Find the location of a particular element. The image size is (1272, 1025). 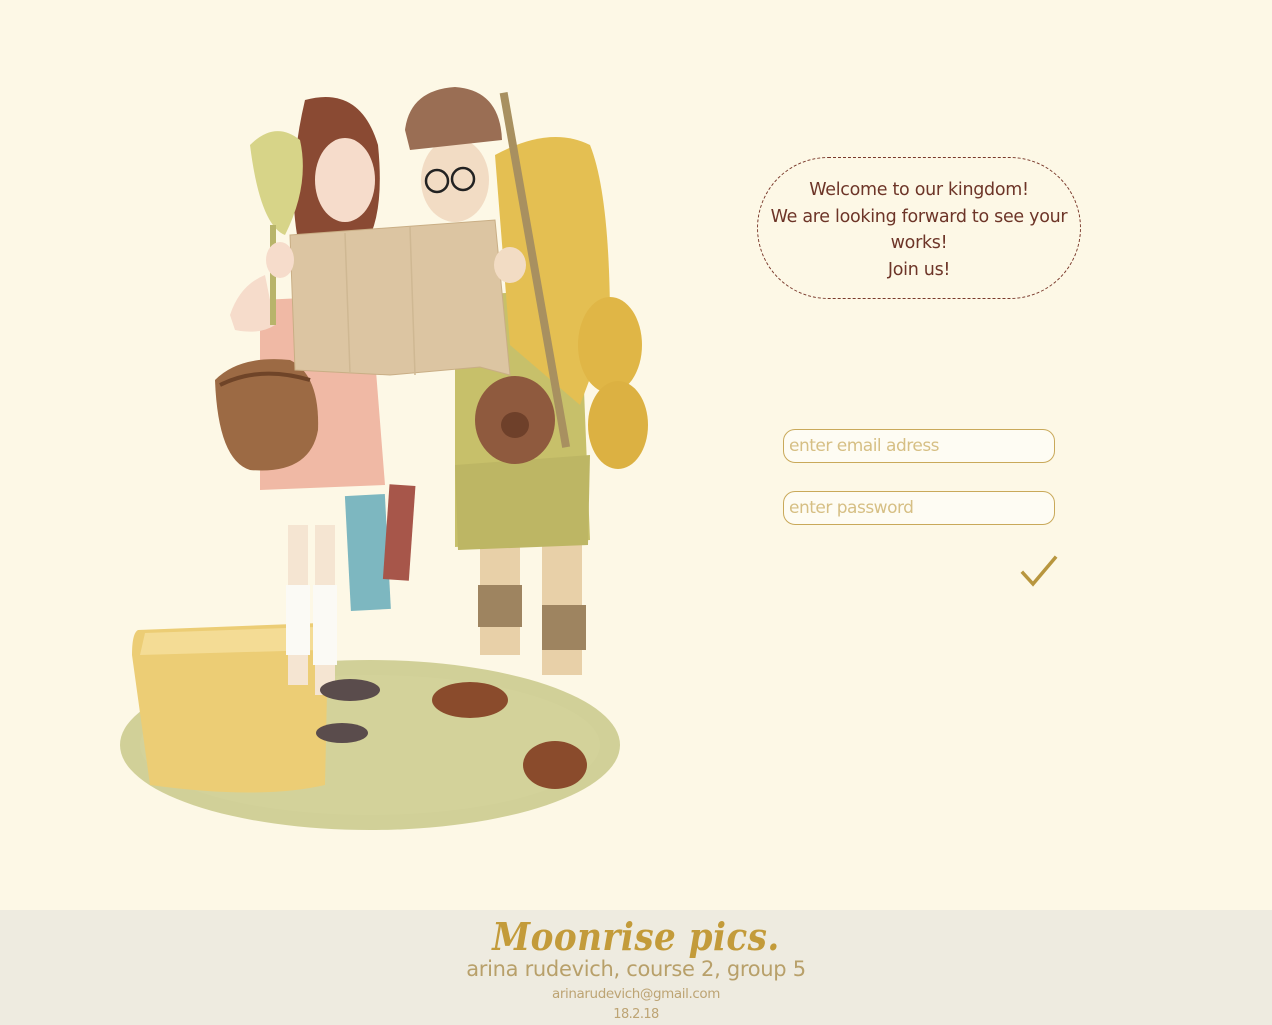

email-field is located at coordinates (919, 446).